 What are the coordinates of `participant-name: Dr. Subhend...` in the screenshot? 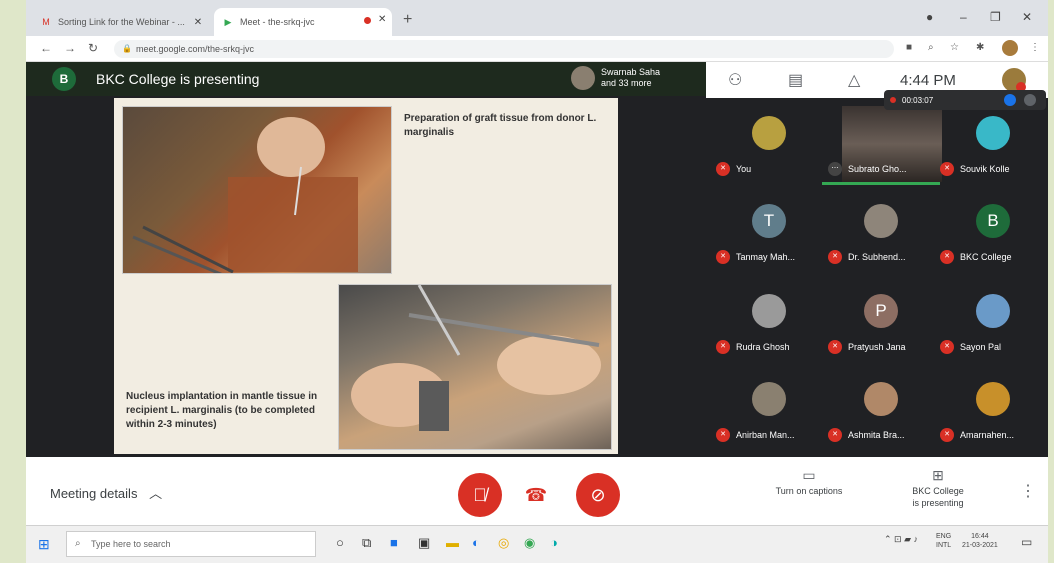 It's located at (877, 257).